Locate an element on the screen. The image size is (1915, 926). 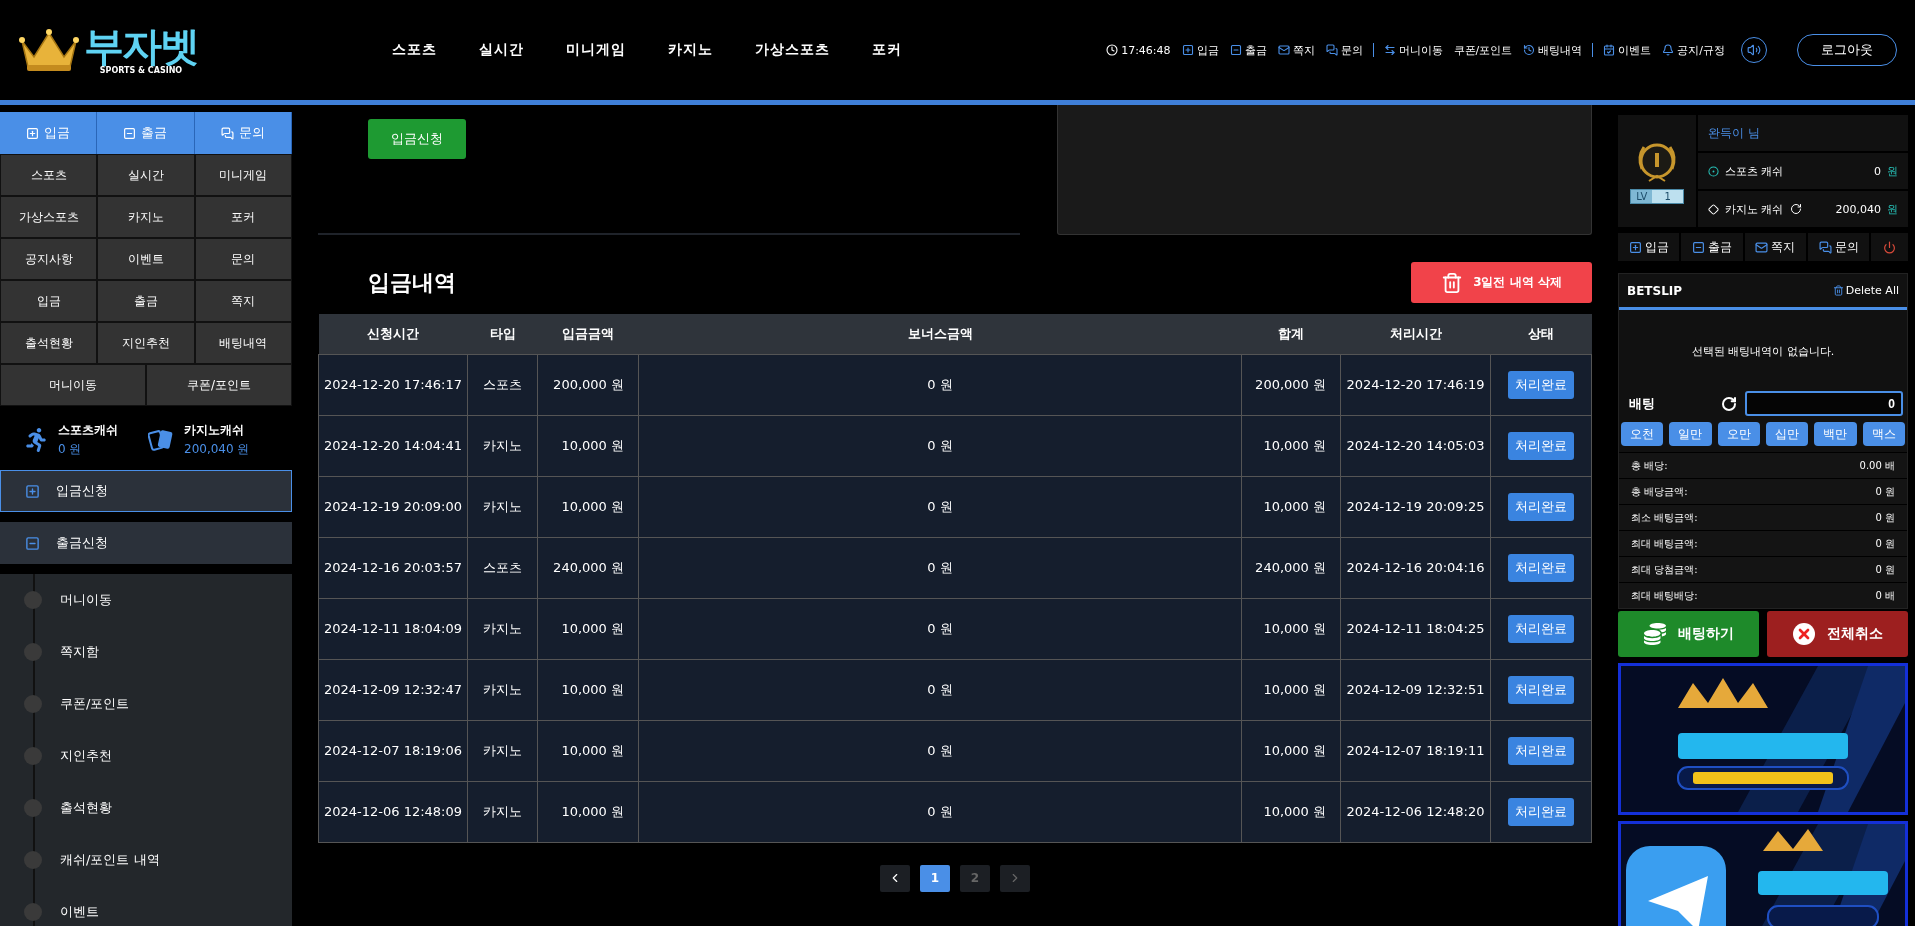
table-cell: 카지노 is located at coordinates (502, 506).